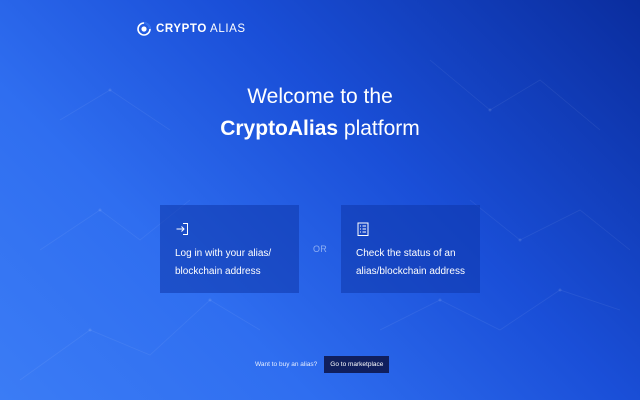  I want to click on logo-text: CRYPTO ALIAS, so click(201, 29).